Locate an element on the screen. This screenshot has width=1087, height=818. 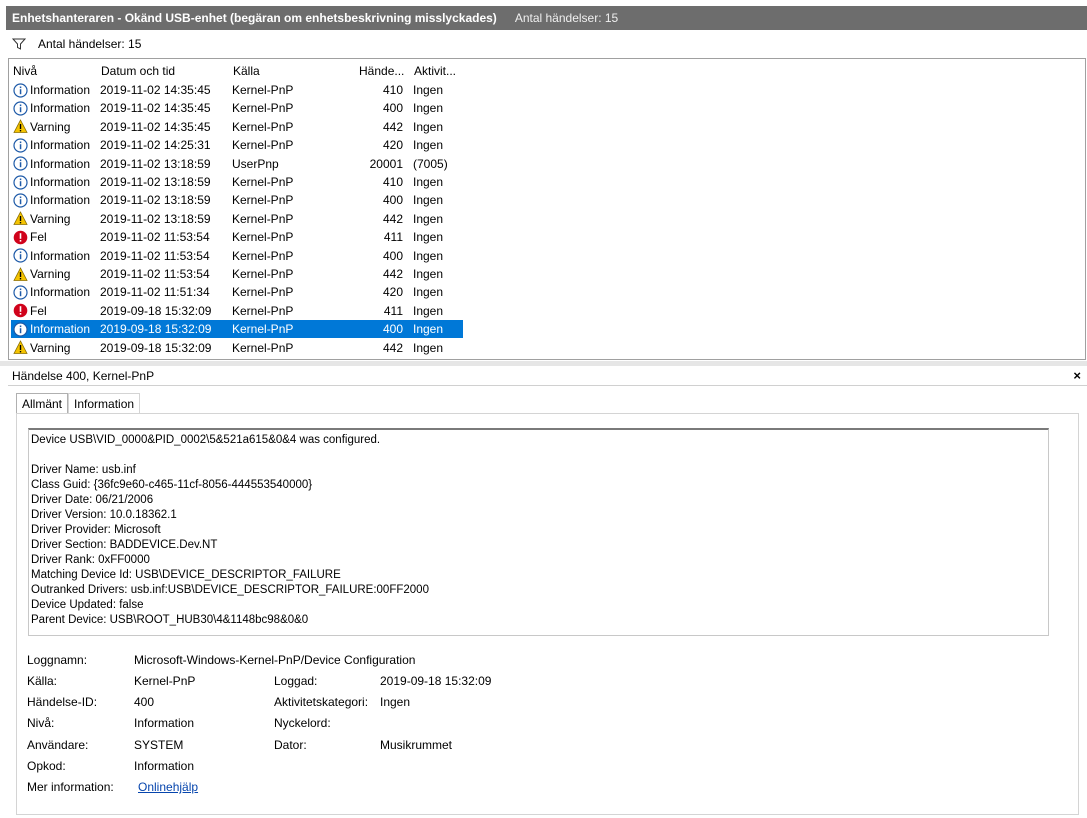
event-row: Fel 2019-09-18 15:32:09 Kernel-PnP 411 Ingen is located at coordinates (237, 311).